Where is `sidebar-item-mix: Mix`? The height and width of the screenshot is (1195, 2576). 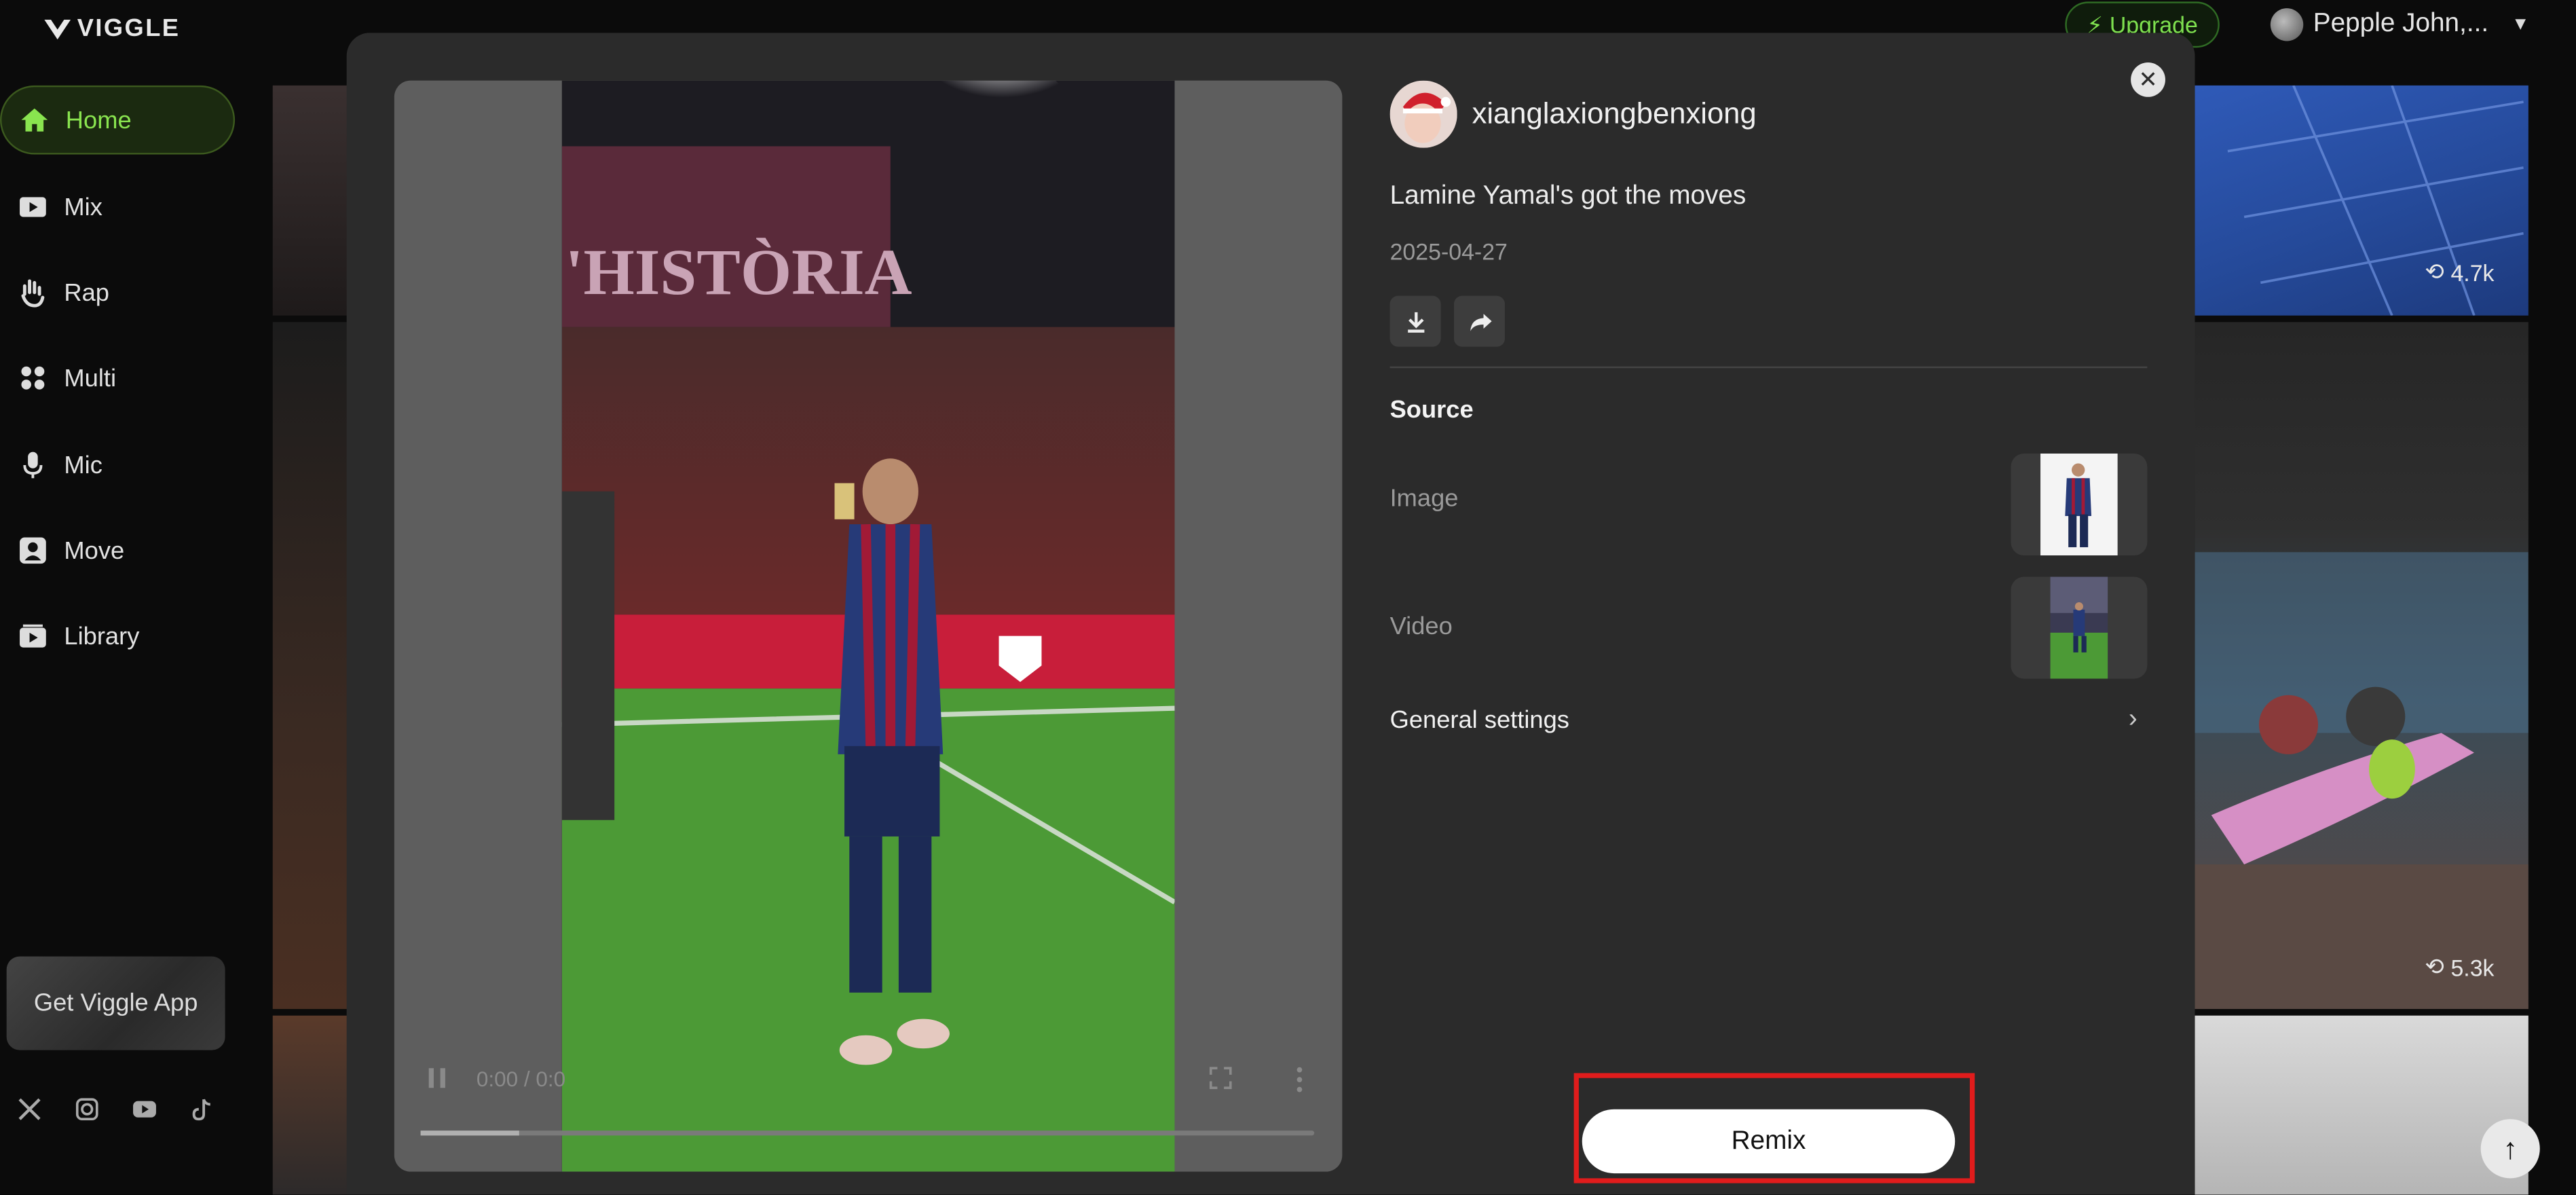 sidebar-item-mix: Mix is located at coordinates (118, 207).